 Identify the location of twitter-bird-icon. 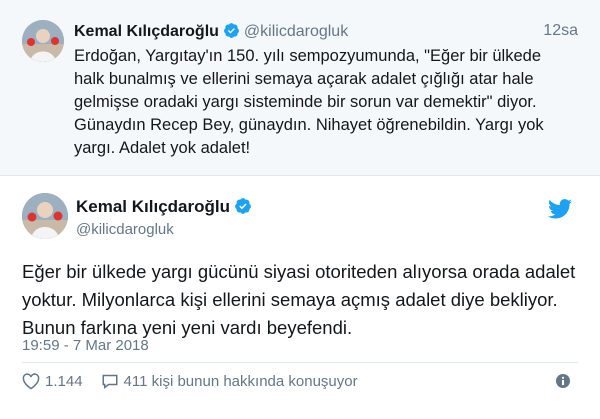
(560, 209).